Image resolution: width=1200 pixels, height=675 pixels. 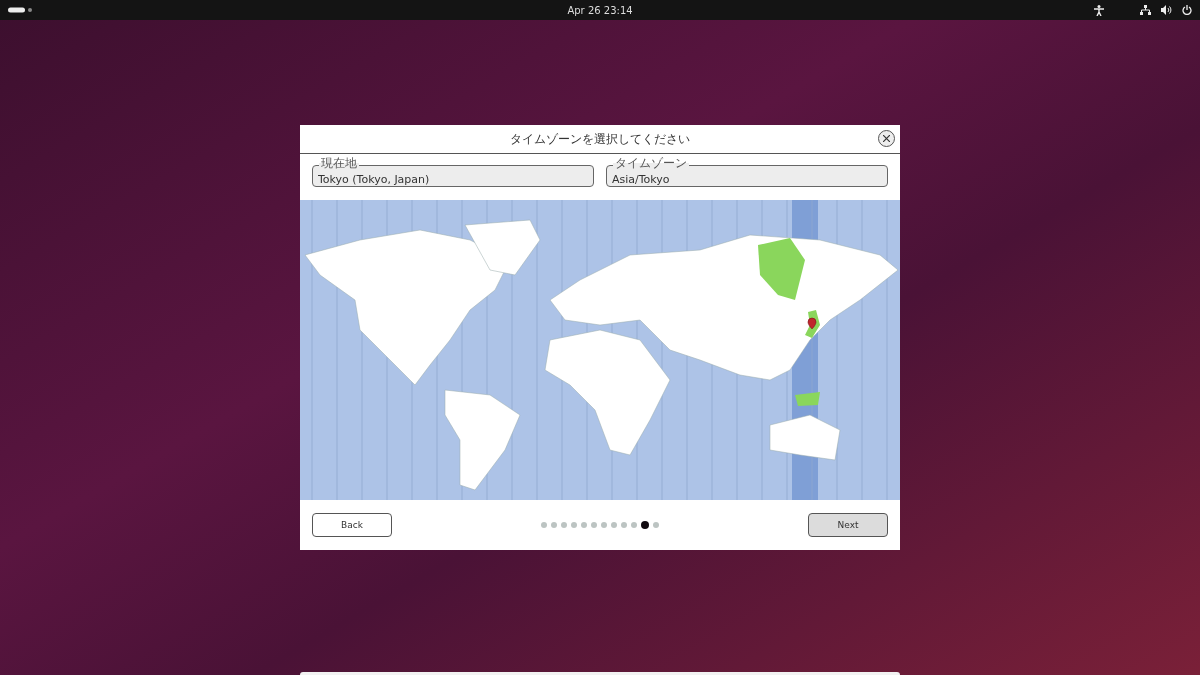 I want to click on workspace-indicator-icon, so click(x=20, y=10).